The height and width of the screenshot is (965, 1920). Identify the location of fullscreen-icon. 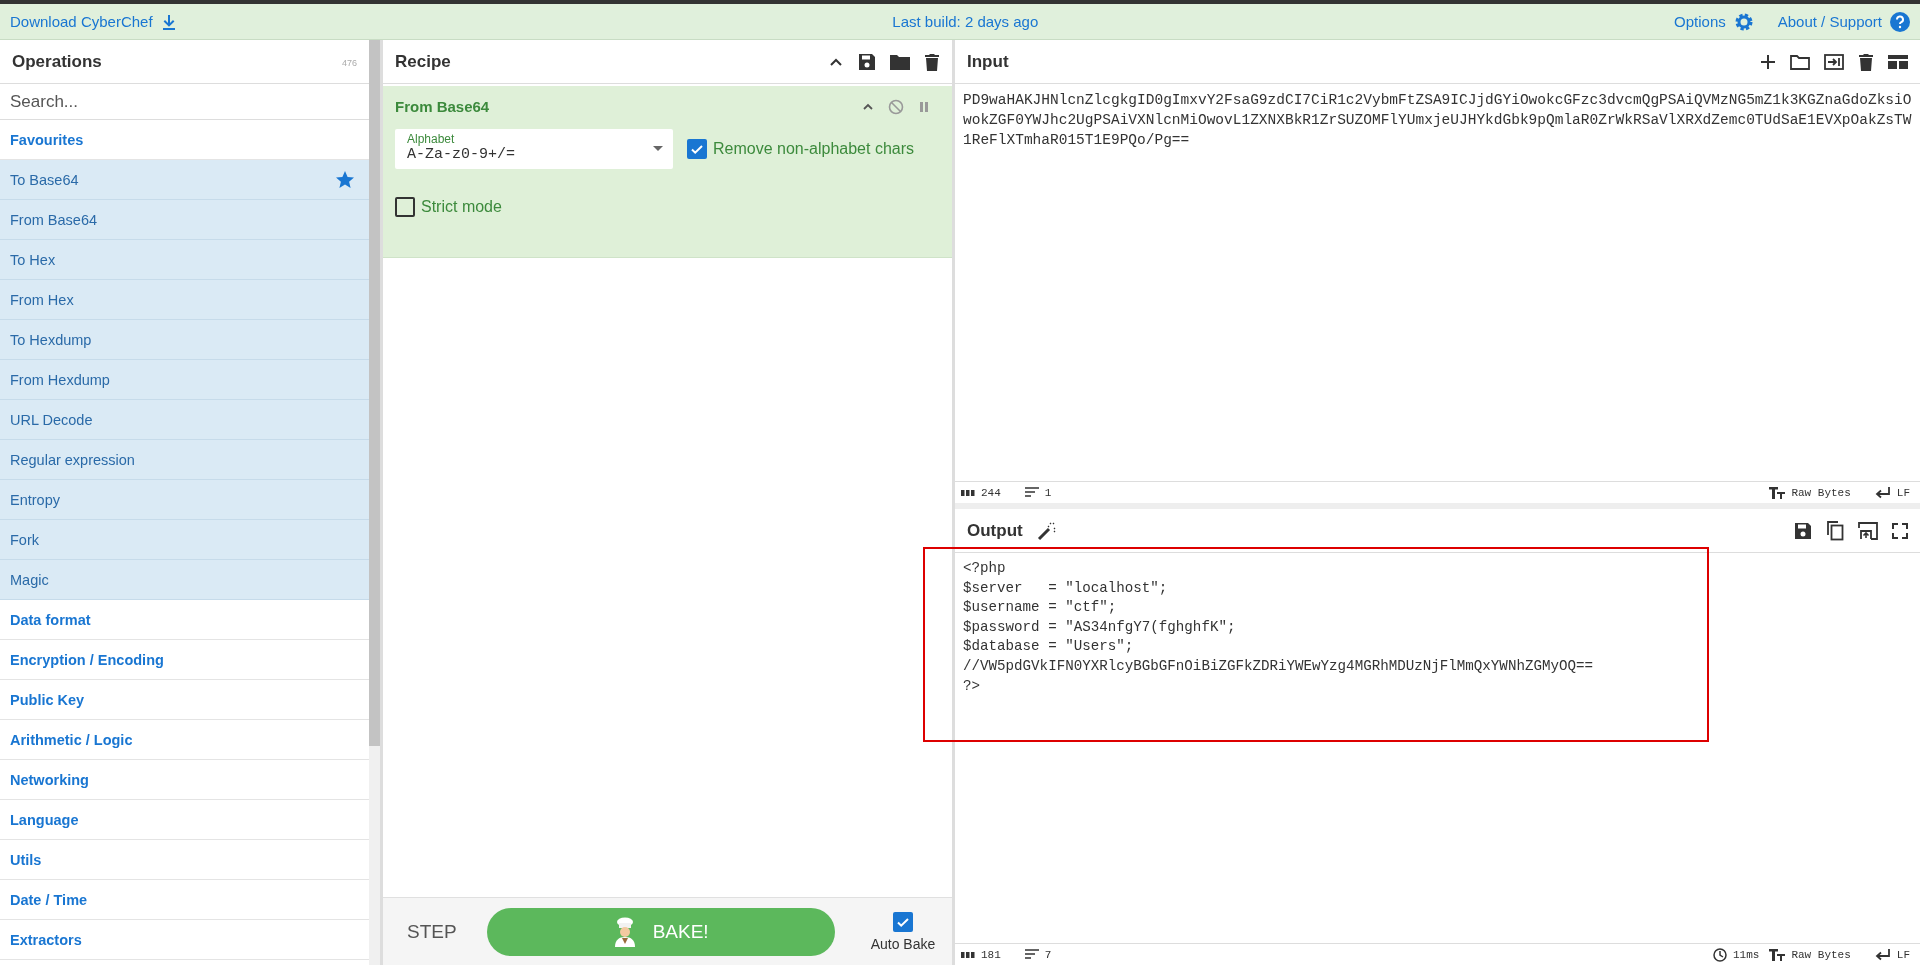
(1900, 530).